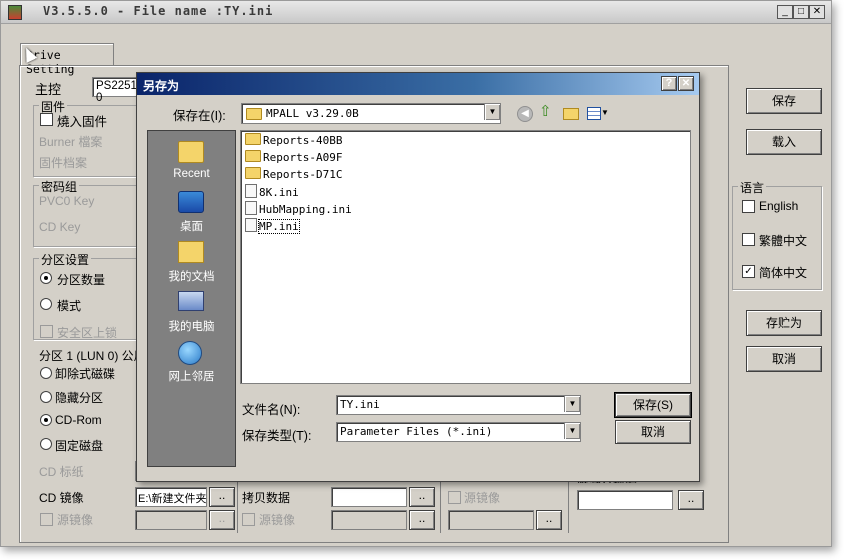 This screenshot has height=560, width=844. What do you see at coordinates (272, 226) in the screenshot?
I see `list-item: MP.ini` at bounding box center [272, 226].